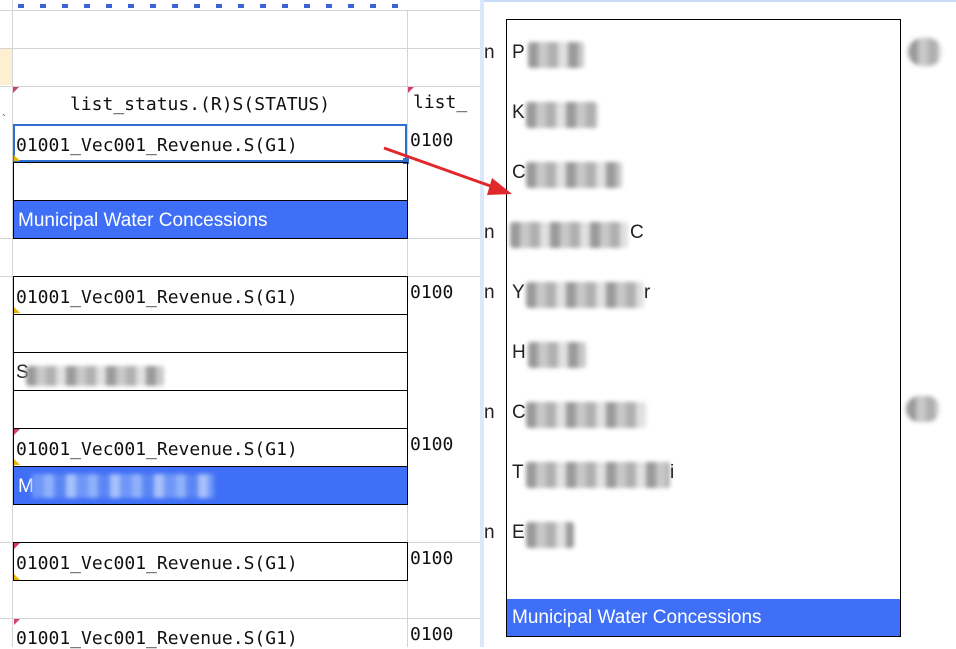 The image size is (956, 649). What do you see at coordinates (440, 168) in the screenshot?
I see `arrow-shaft` at bounding box center [440, 168].